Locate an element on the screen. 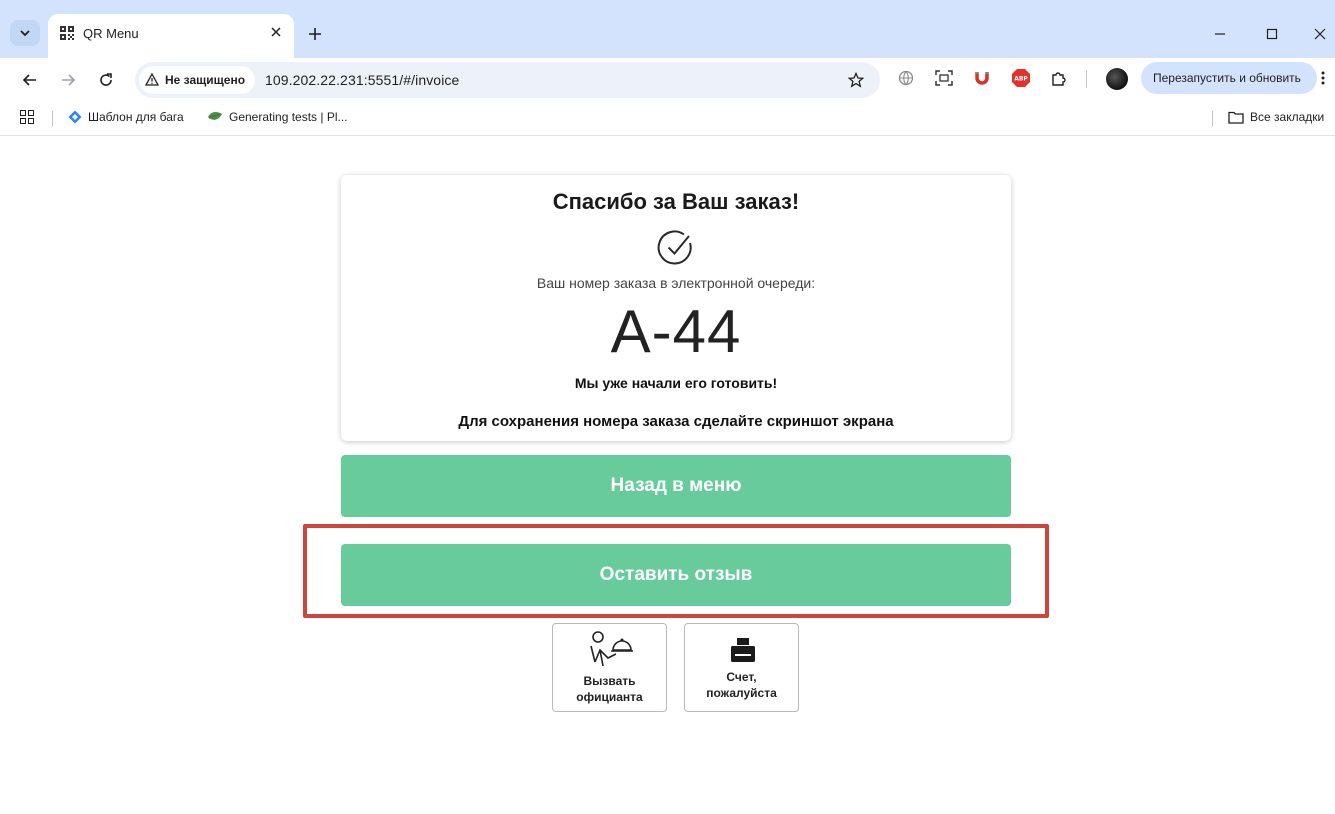 This screenshot has height=814, width=1335. reload-button is located at coordinates (106, 80).